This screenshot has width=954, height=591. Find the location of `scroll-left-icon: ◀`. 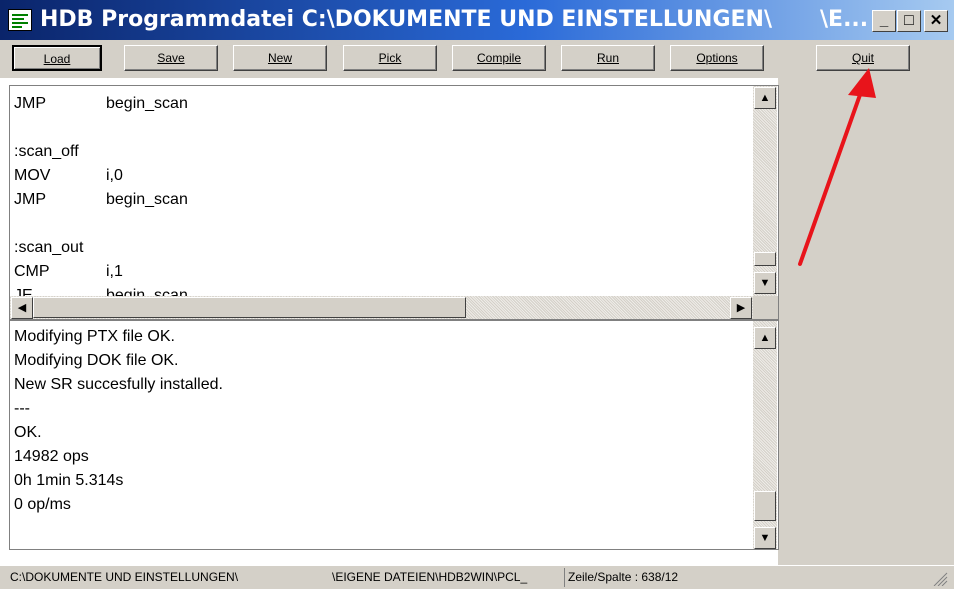

scroll-left-icon: ◀ is located at coordinates (22, 308).